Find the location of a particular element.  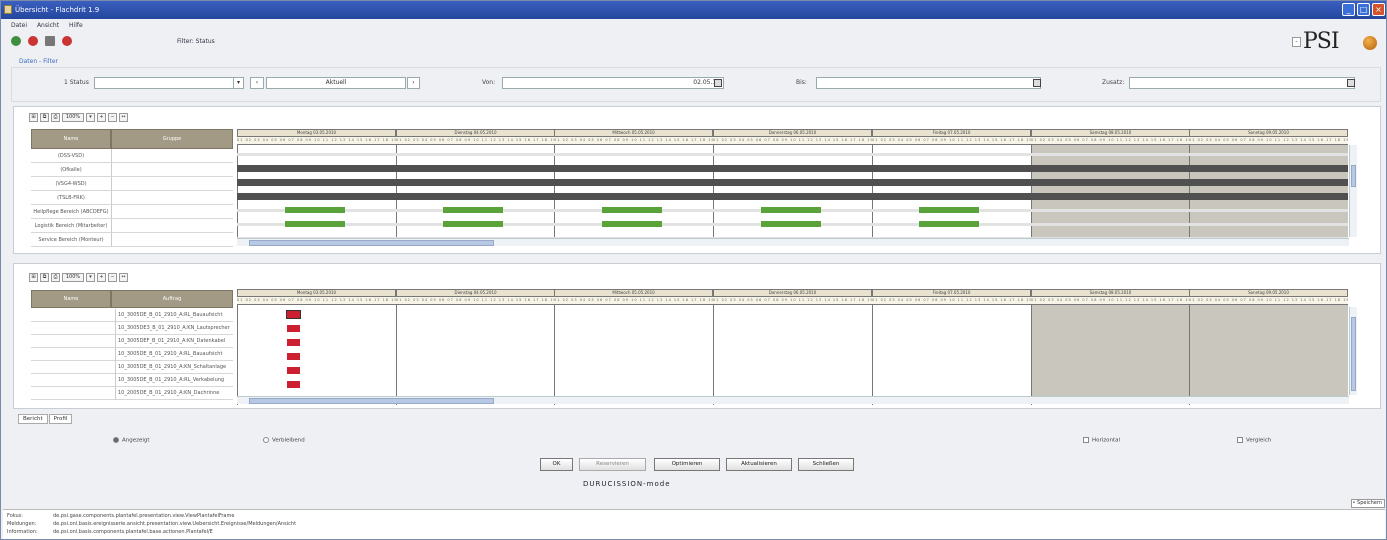

top-copy-icon: ⧉ is located at coordinates (44, 117).